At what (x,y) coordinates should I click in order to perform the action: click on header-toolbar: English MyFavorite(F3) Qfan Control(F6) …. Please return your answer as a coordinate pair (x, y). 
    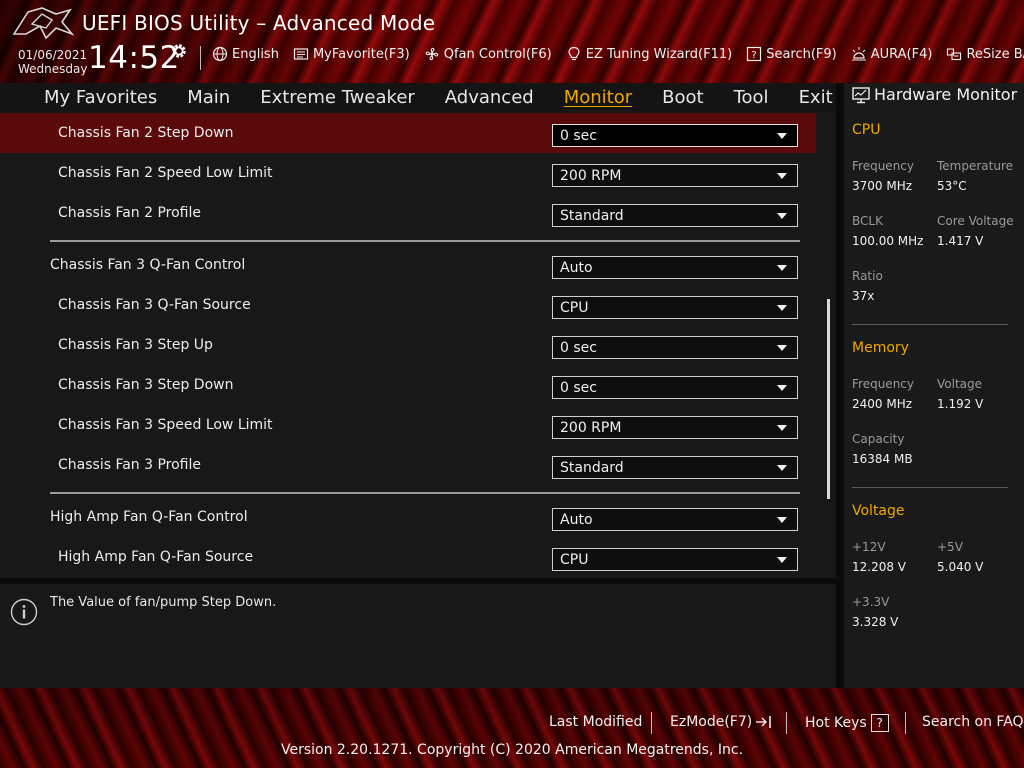
    Looking at the image, I should click on (618, 54).